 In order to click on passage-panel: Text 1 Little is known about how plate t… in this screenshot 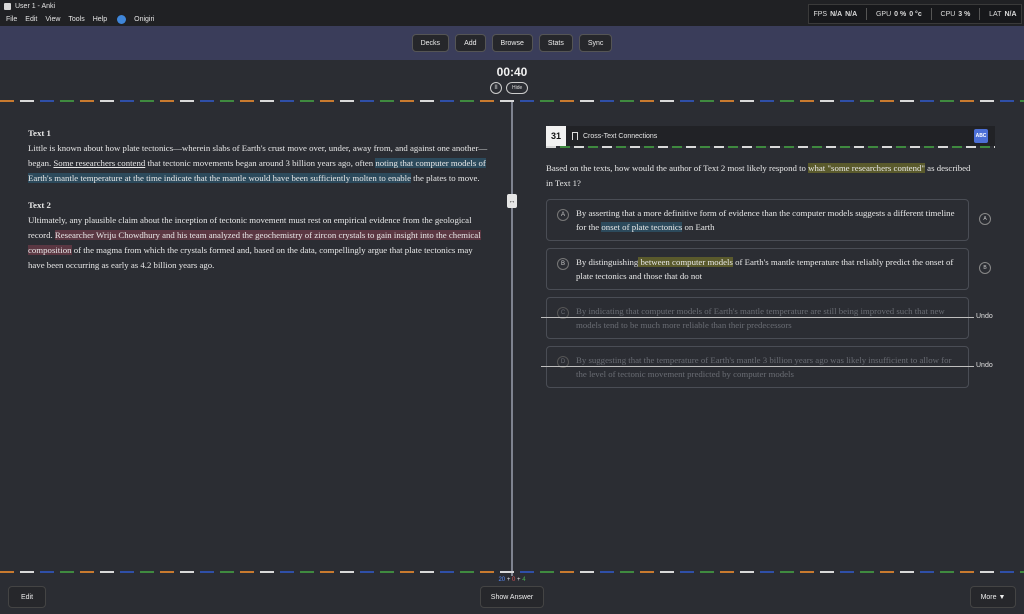, I will do `click(258, 205)`.